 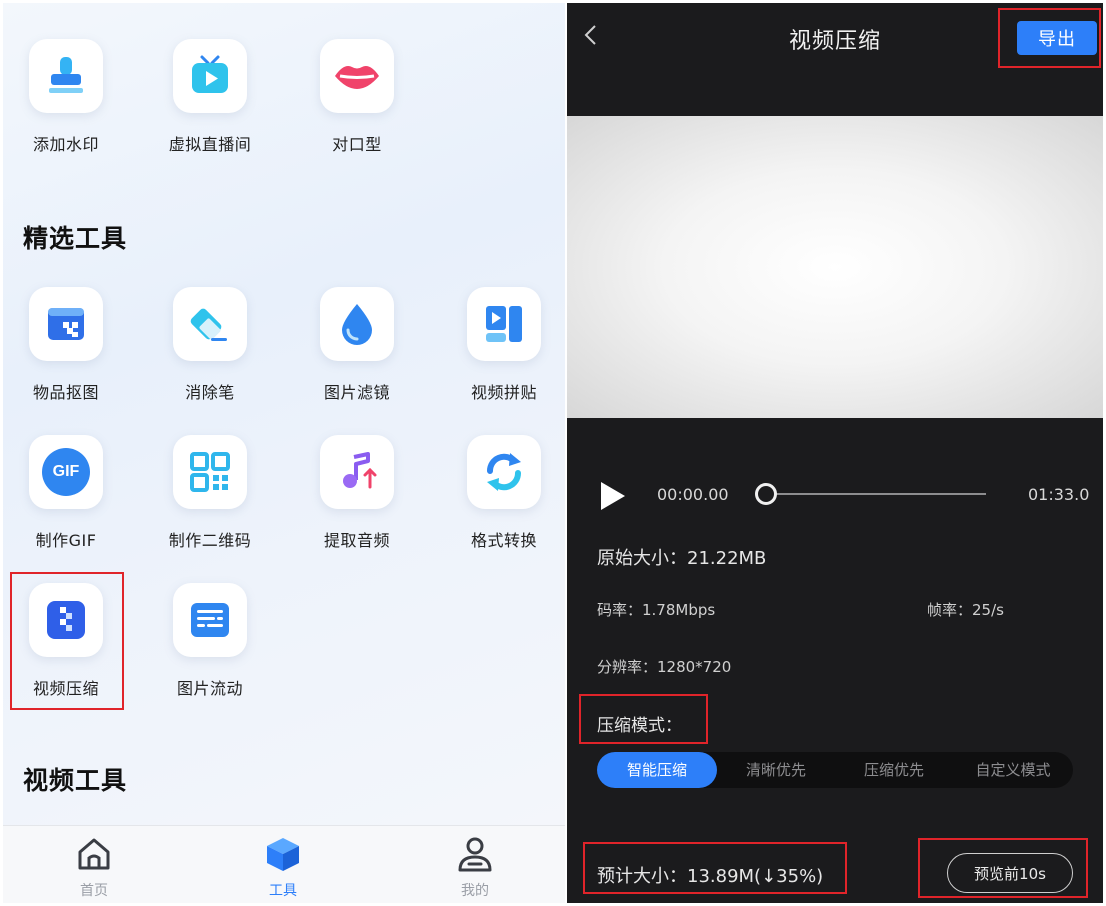 What do you see at coordinates (210, 144) in the screenshot?
I see `tool-label: 虚拟直播间` at bounding box center [210, 144].